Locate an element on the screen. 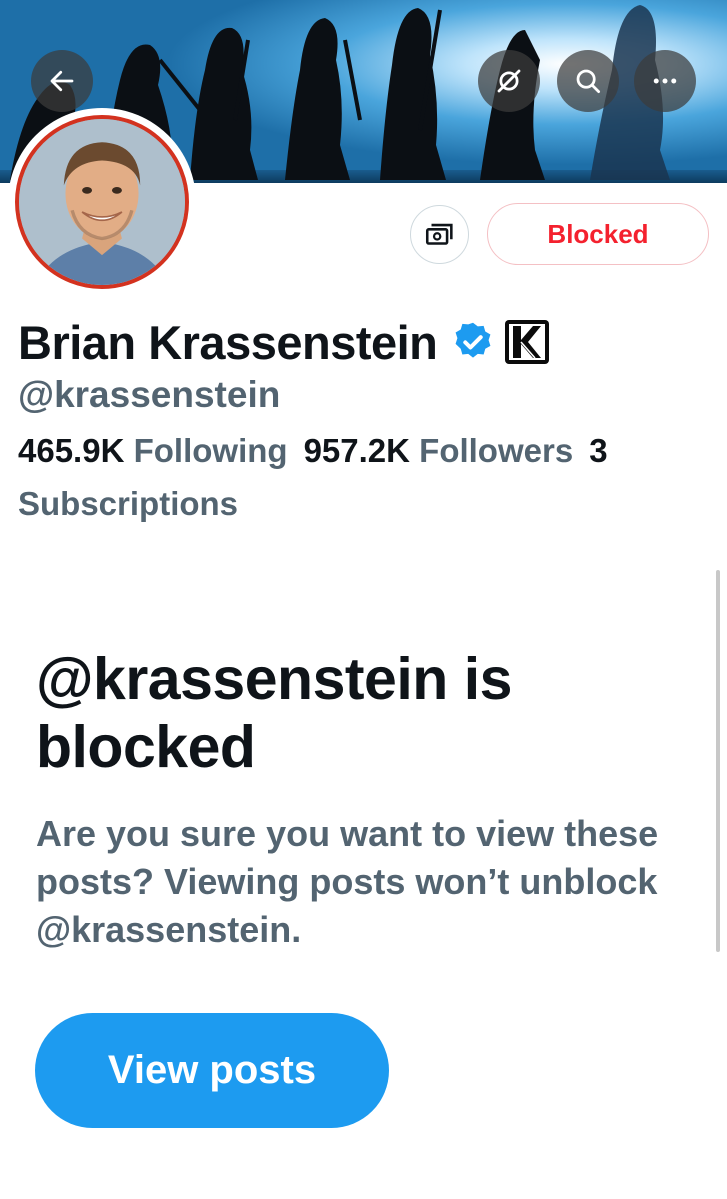 Image resolution: width=727 pixels, height=1199 pixels. blocked-button: Blocked is located at coordinates (598, 234).